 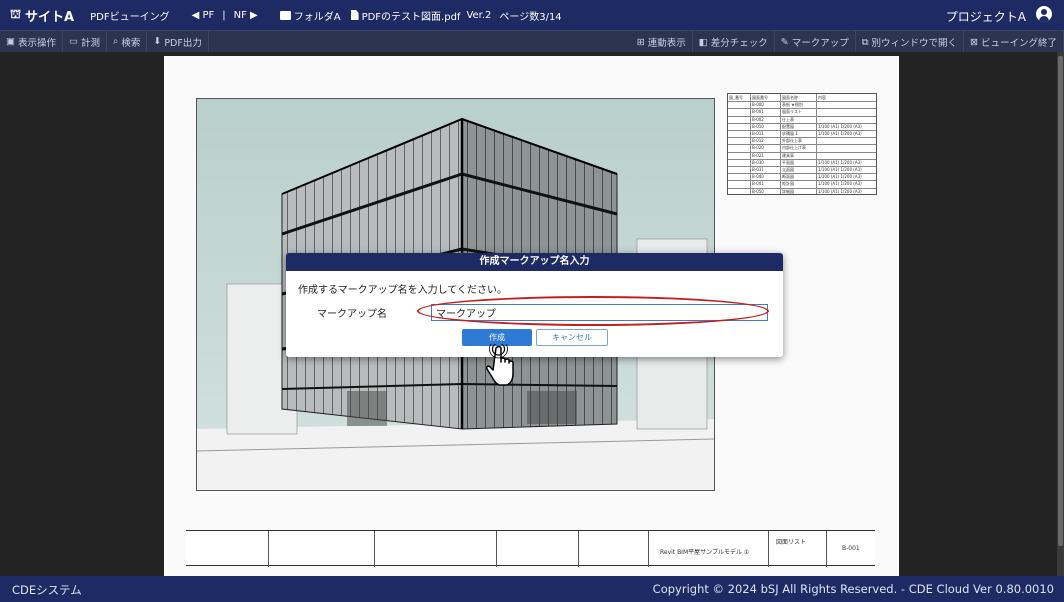 What do you see at coordinates (758, 169) in the screenshot?
I see `table-cell: B-031` at bounding box center [758, 169].